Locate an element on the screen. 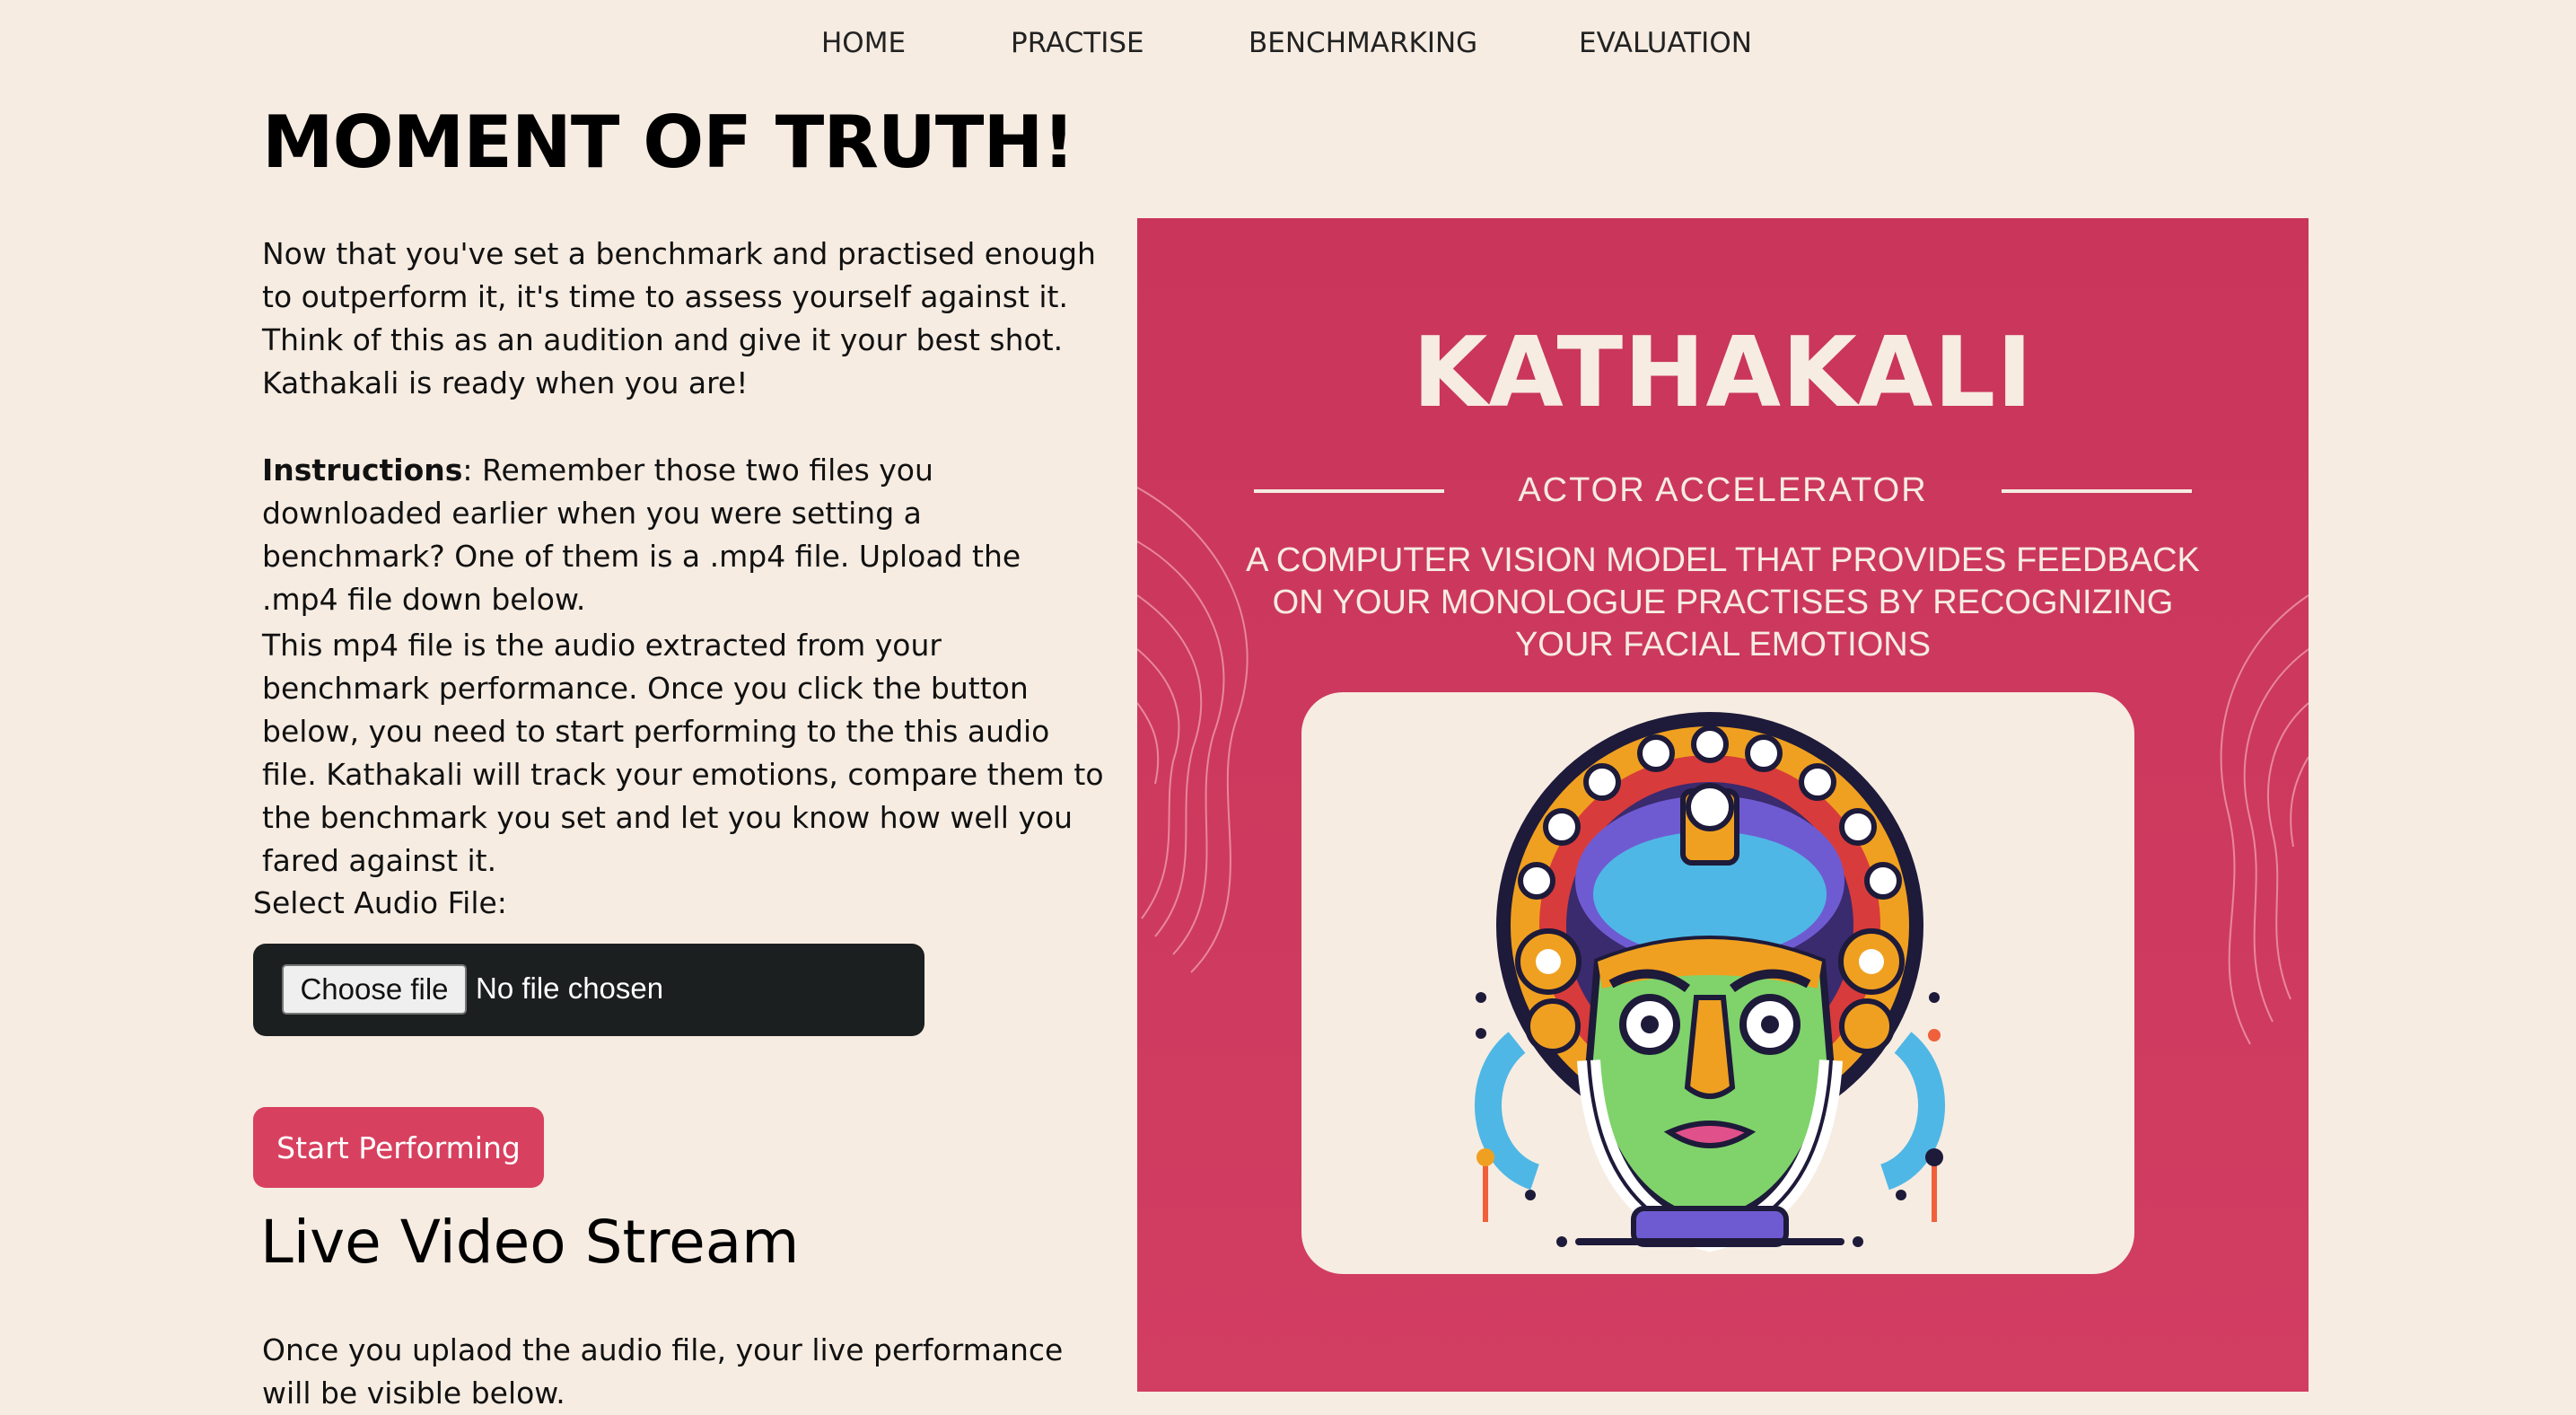  top-nav: HOME PRACTISE BENCHMARKING EVALUATION is located at coordinates (1288, 48).